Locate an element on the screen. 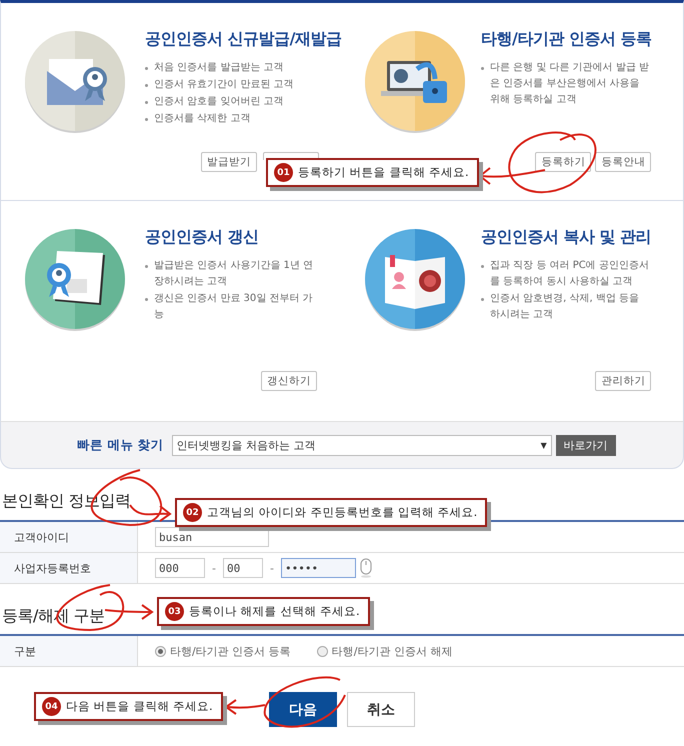 The height and width of the screenshot is (746, 684). step-number: 02 is located at coordinates (192, 512).